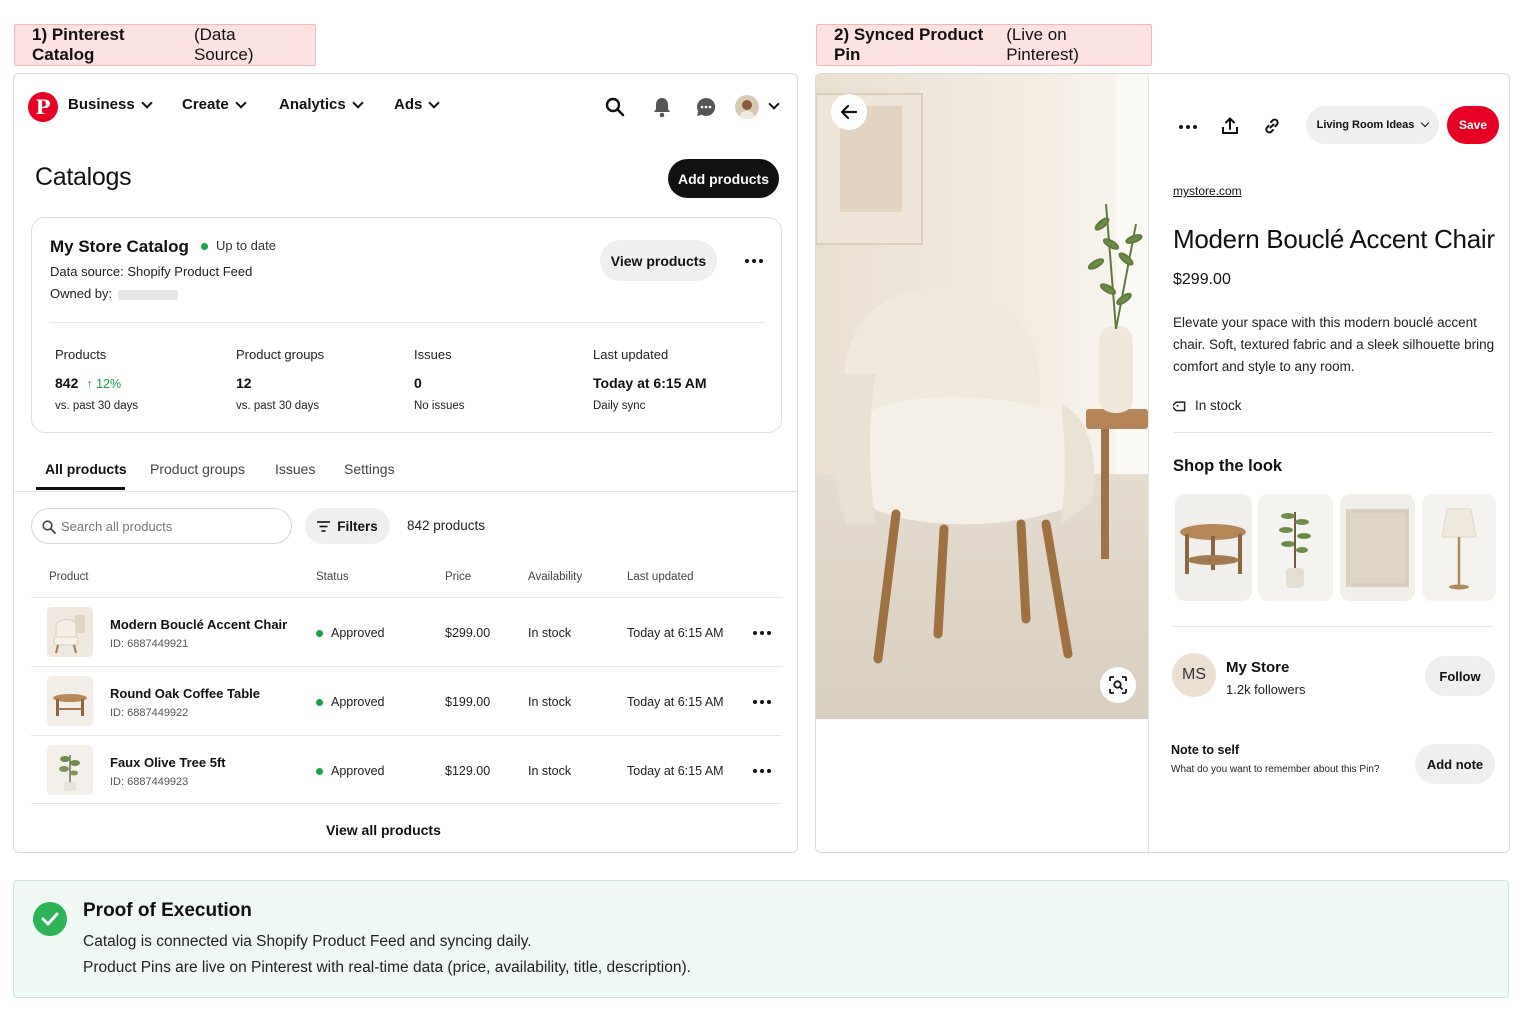 This screenshot has width=1523, height=1012. I want to click on table-thumbnail, so click(70, 701).